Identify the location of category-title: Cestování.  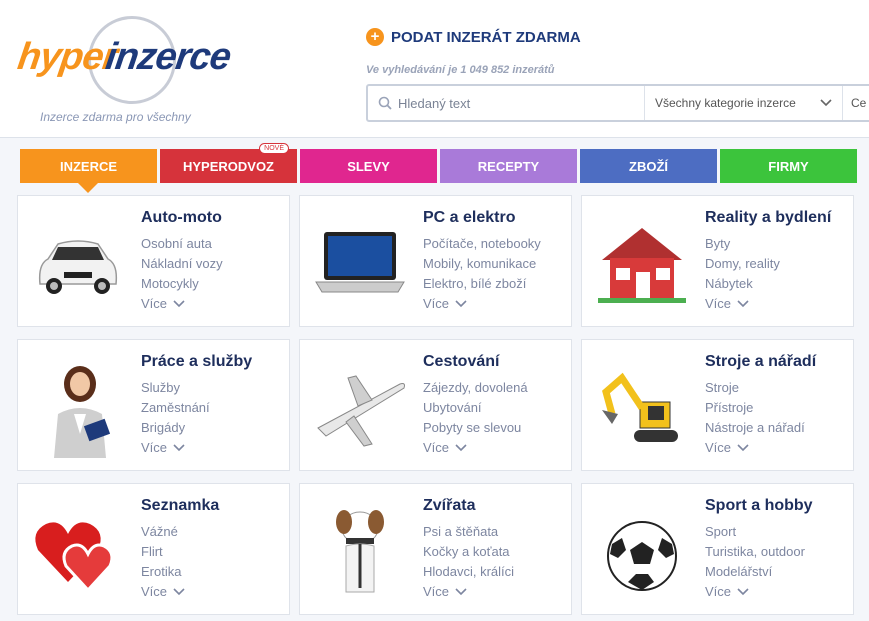
(461, 362).